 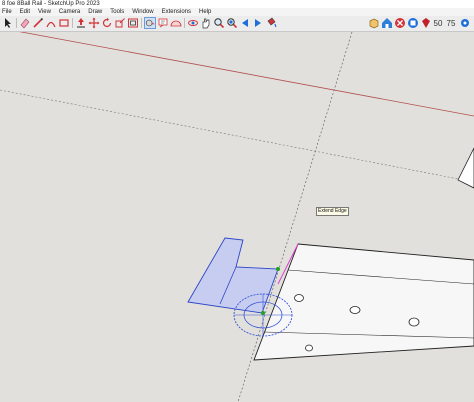 I want to click on arc-icon, so click(x=51, y=23).